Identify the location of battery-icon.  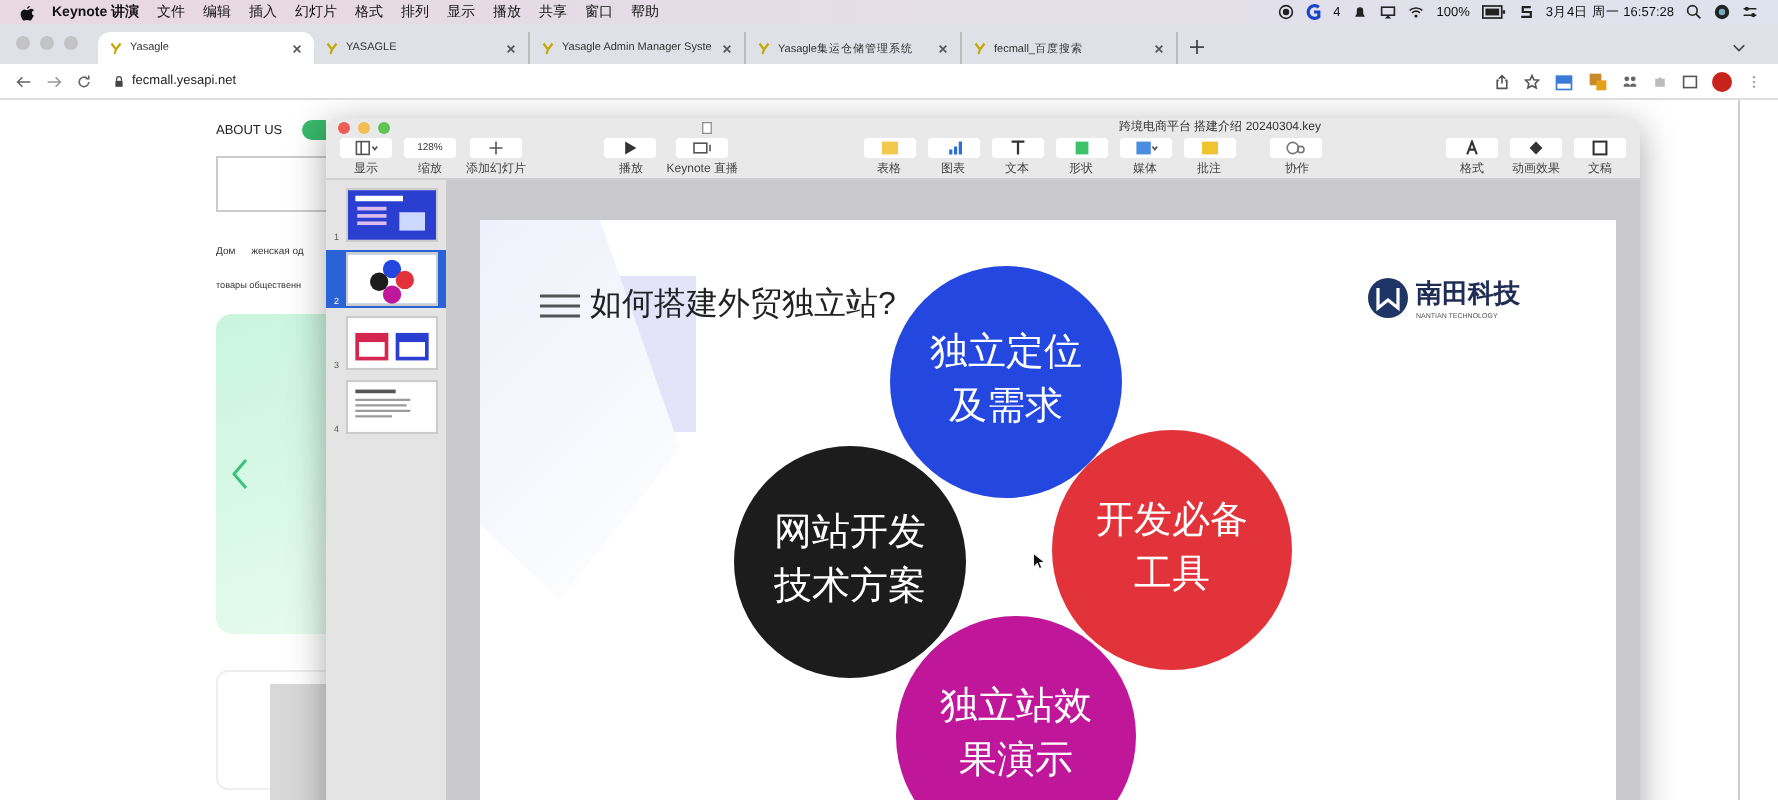
(1493, 12).